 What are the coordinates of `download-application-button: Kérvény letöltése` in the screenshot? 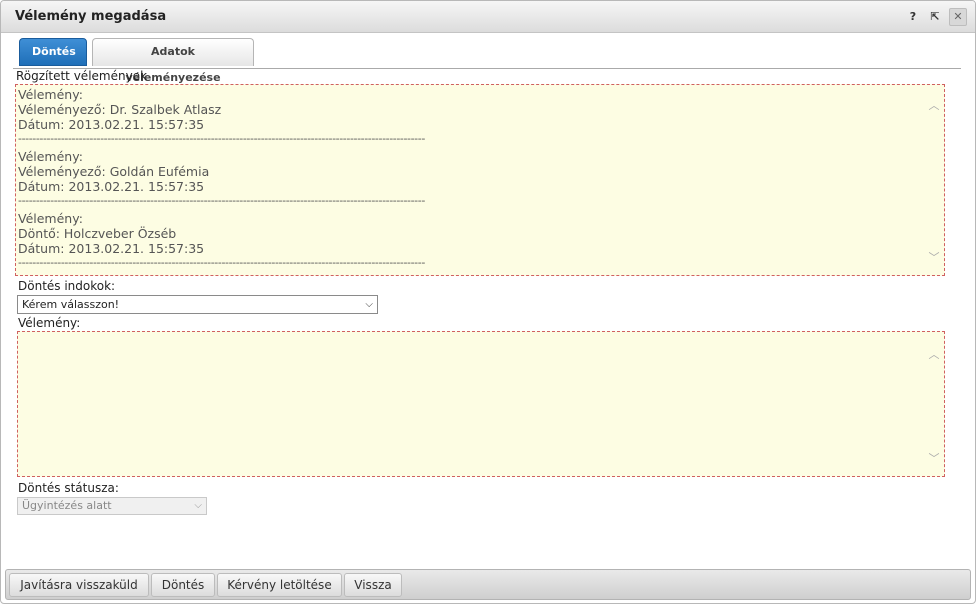 It's located at (279, 585).